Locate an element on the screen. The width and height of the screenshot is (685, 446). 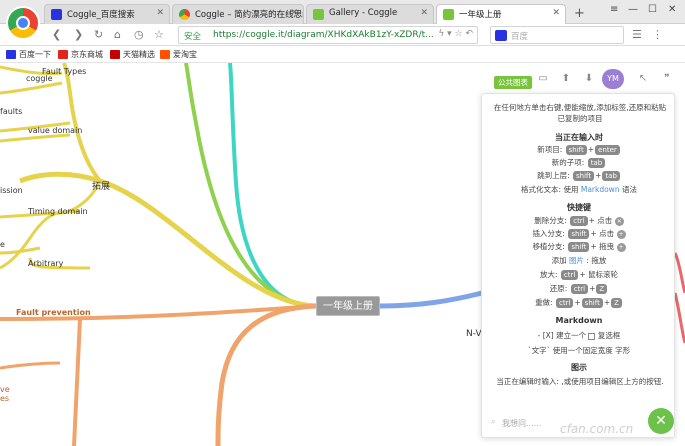
section-input-heading: 当正在输入时 is located at coordinates (579, 137).